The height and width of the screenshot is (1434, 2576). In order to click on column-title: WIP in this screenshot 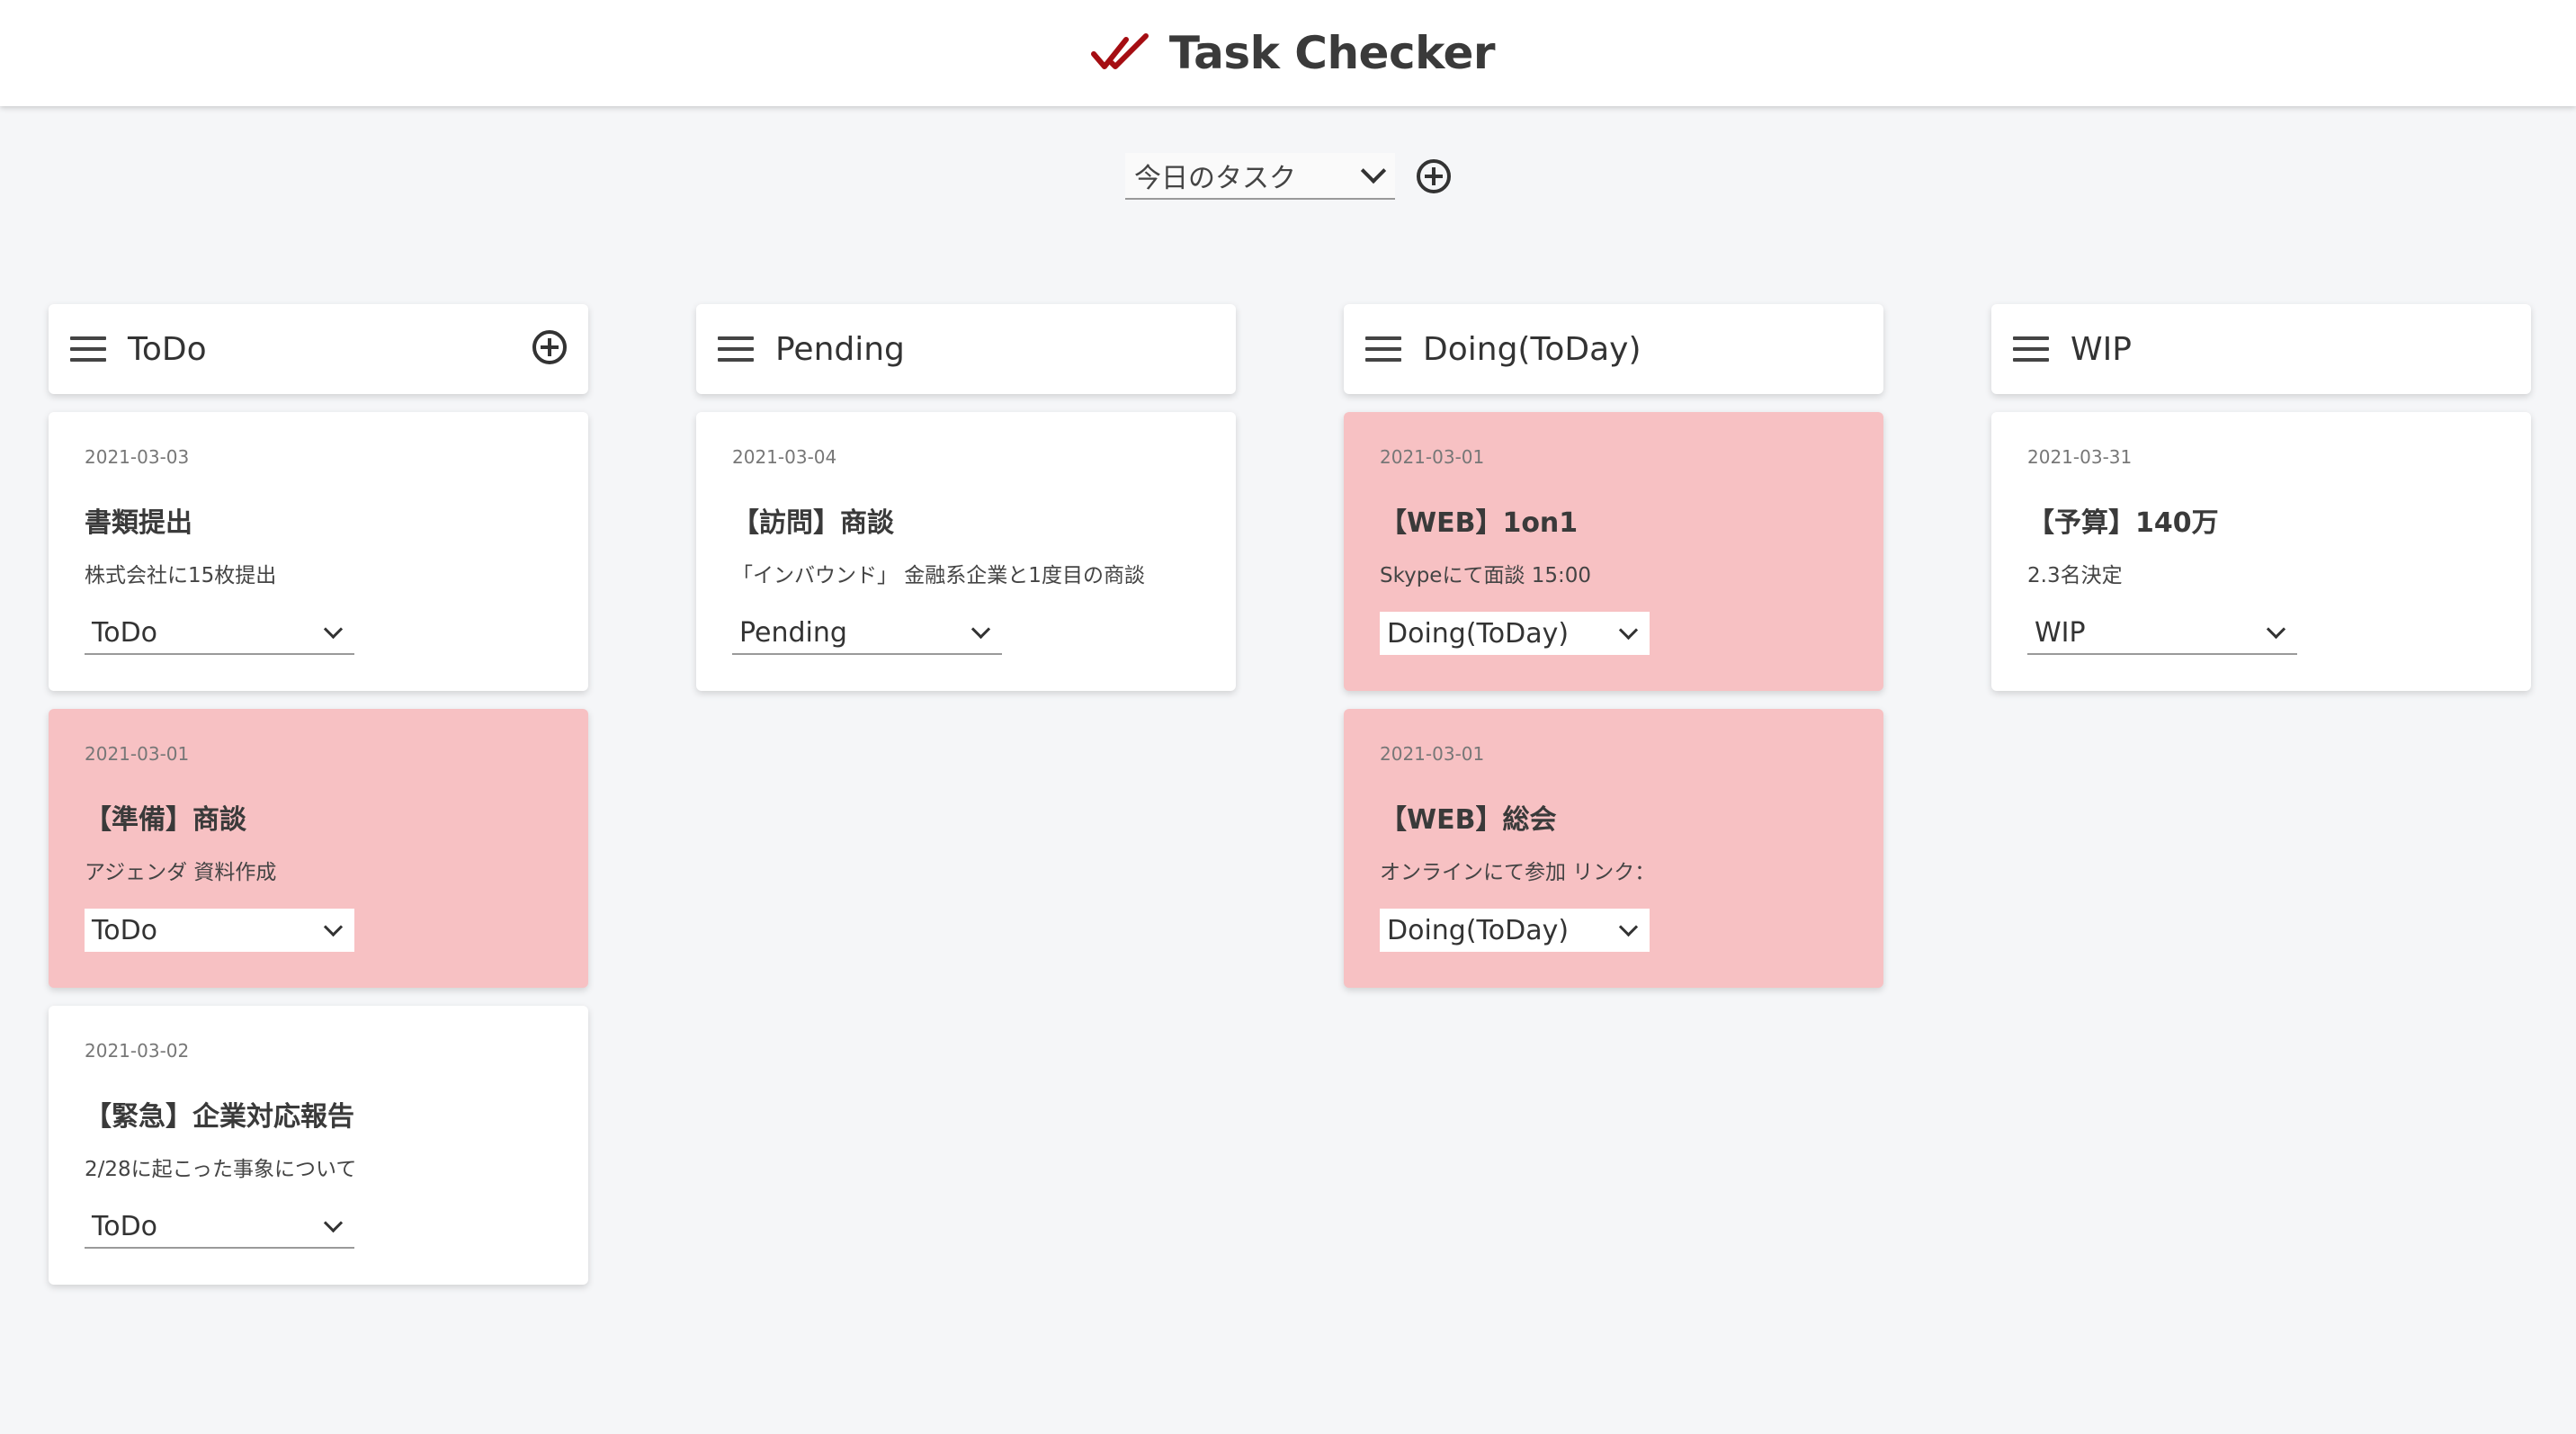, I will do `click(2101, 349)`.